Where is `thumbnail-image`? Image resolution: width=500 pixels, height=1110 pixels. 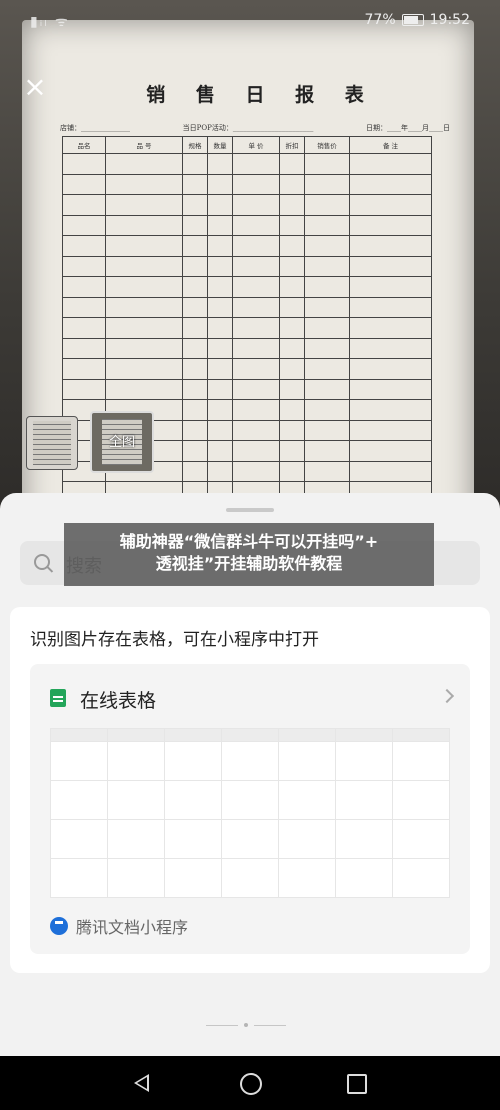 thumbnail-image is located at coordinates (52, 443).